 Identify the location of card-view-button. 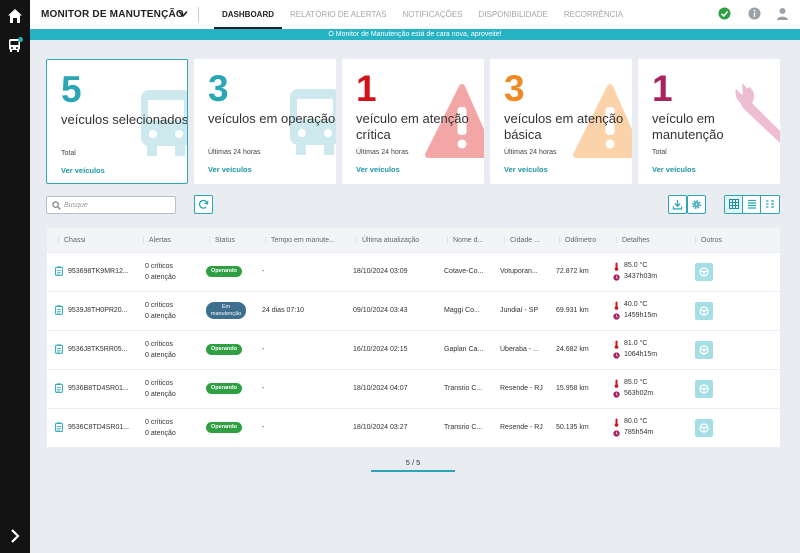
(770, 204).